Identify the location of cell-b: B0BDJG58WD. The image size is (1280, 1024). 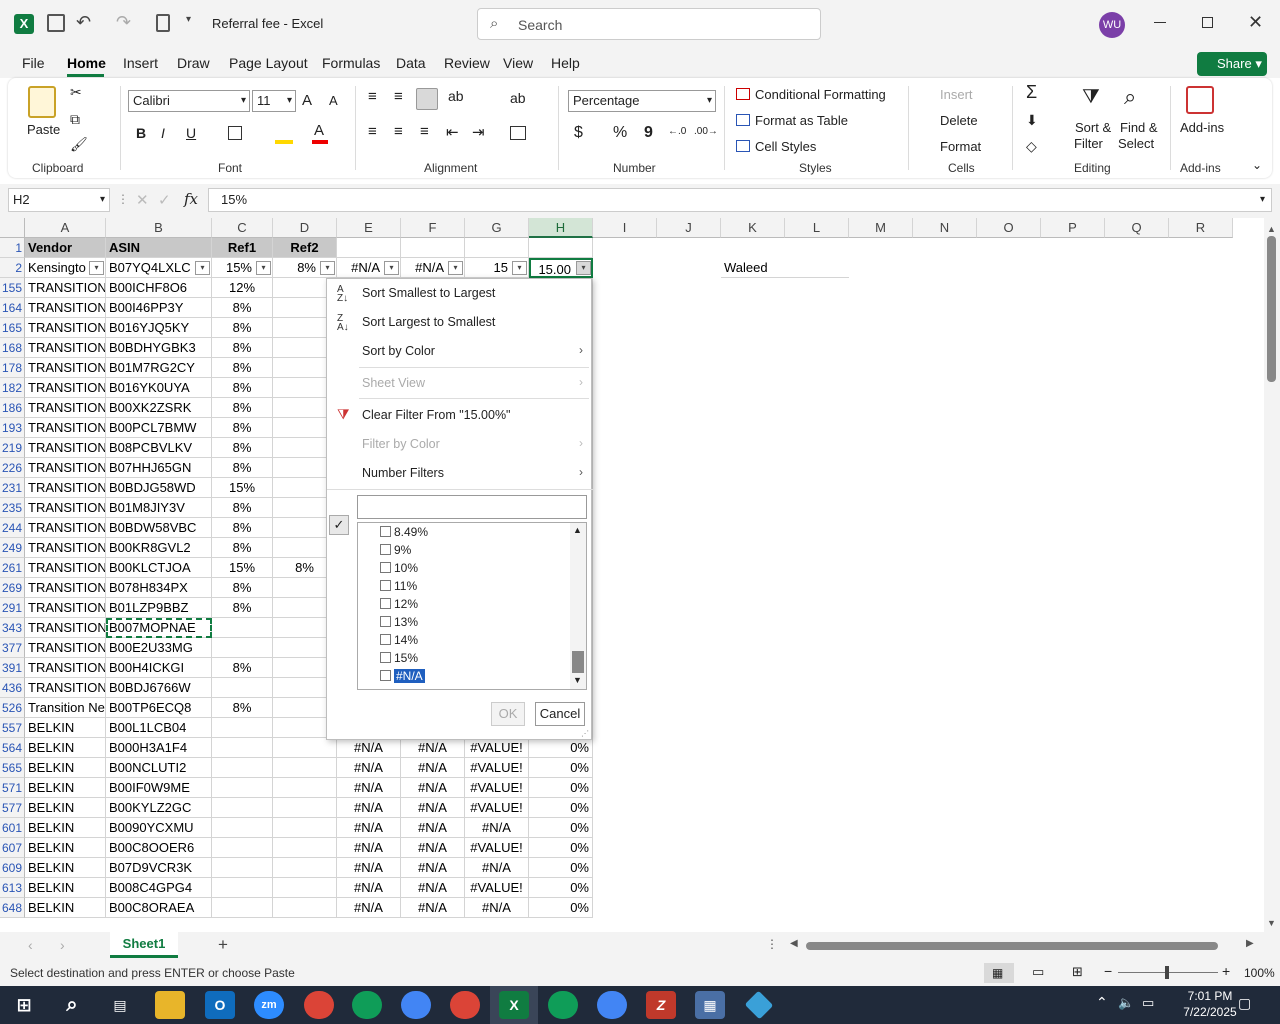
(159, 488).